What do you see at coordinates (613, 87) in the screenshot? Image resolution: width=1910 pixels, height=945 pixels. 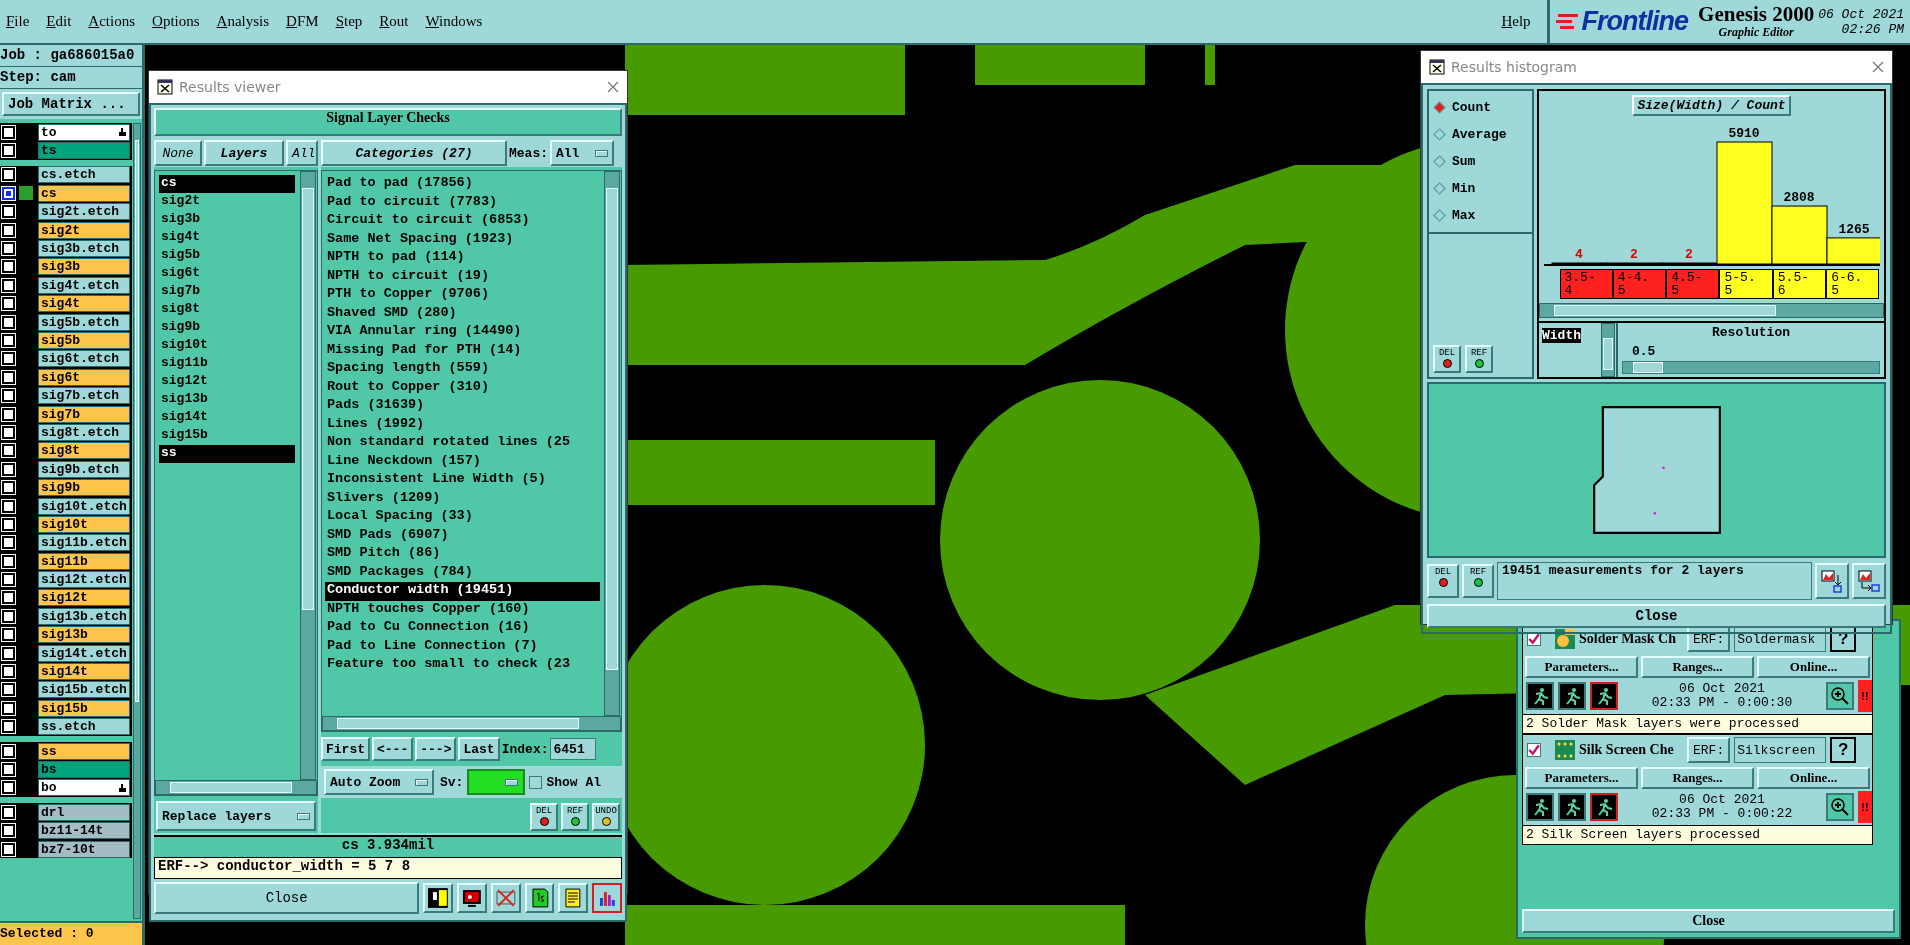 I see `close-icon` at bounding box center [613, 87].